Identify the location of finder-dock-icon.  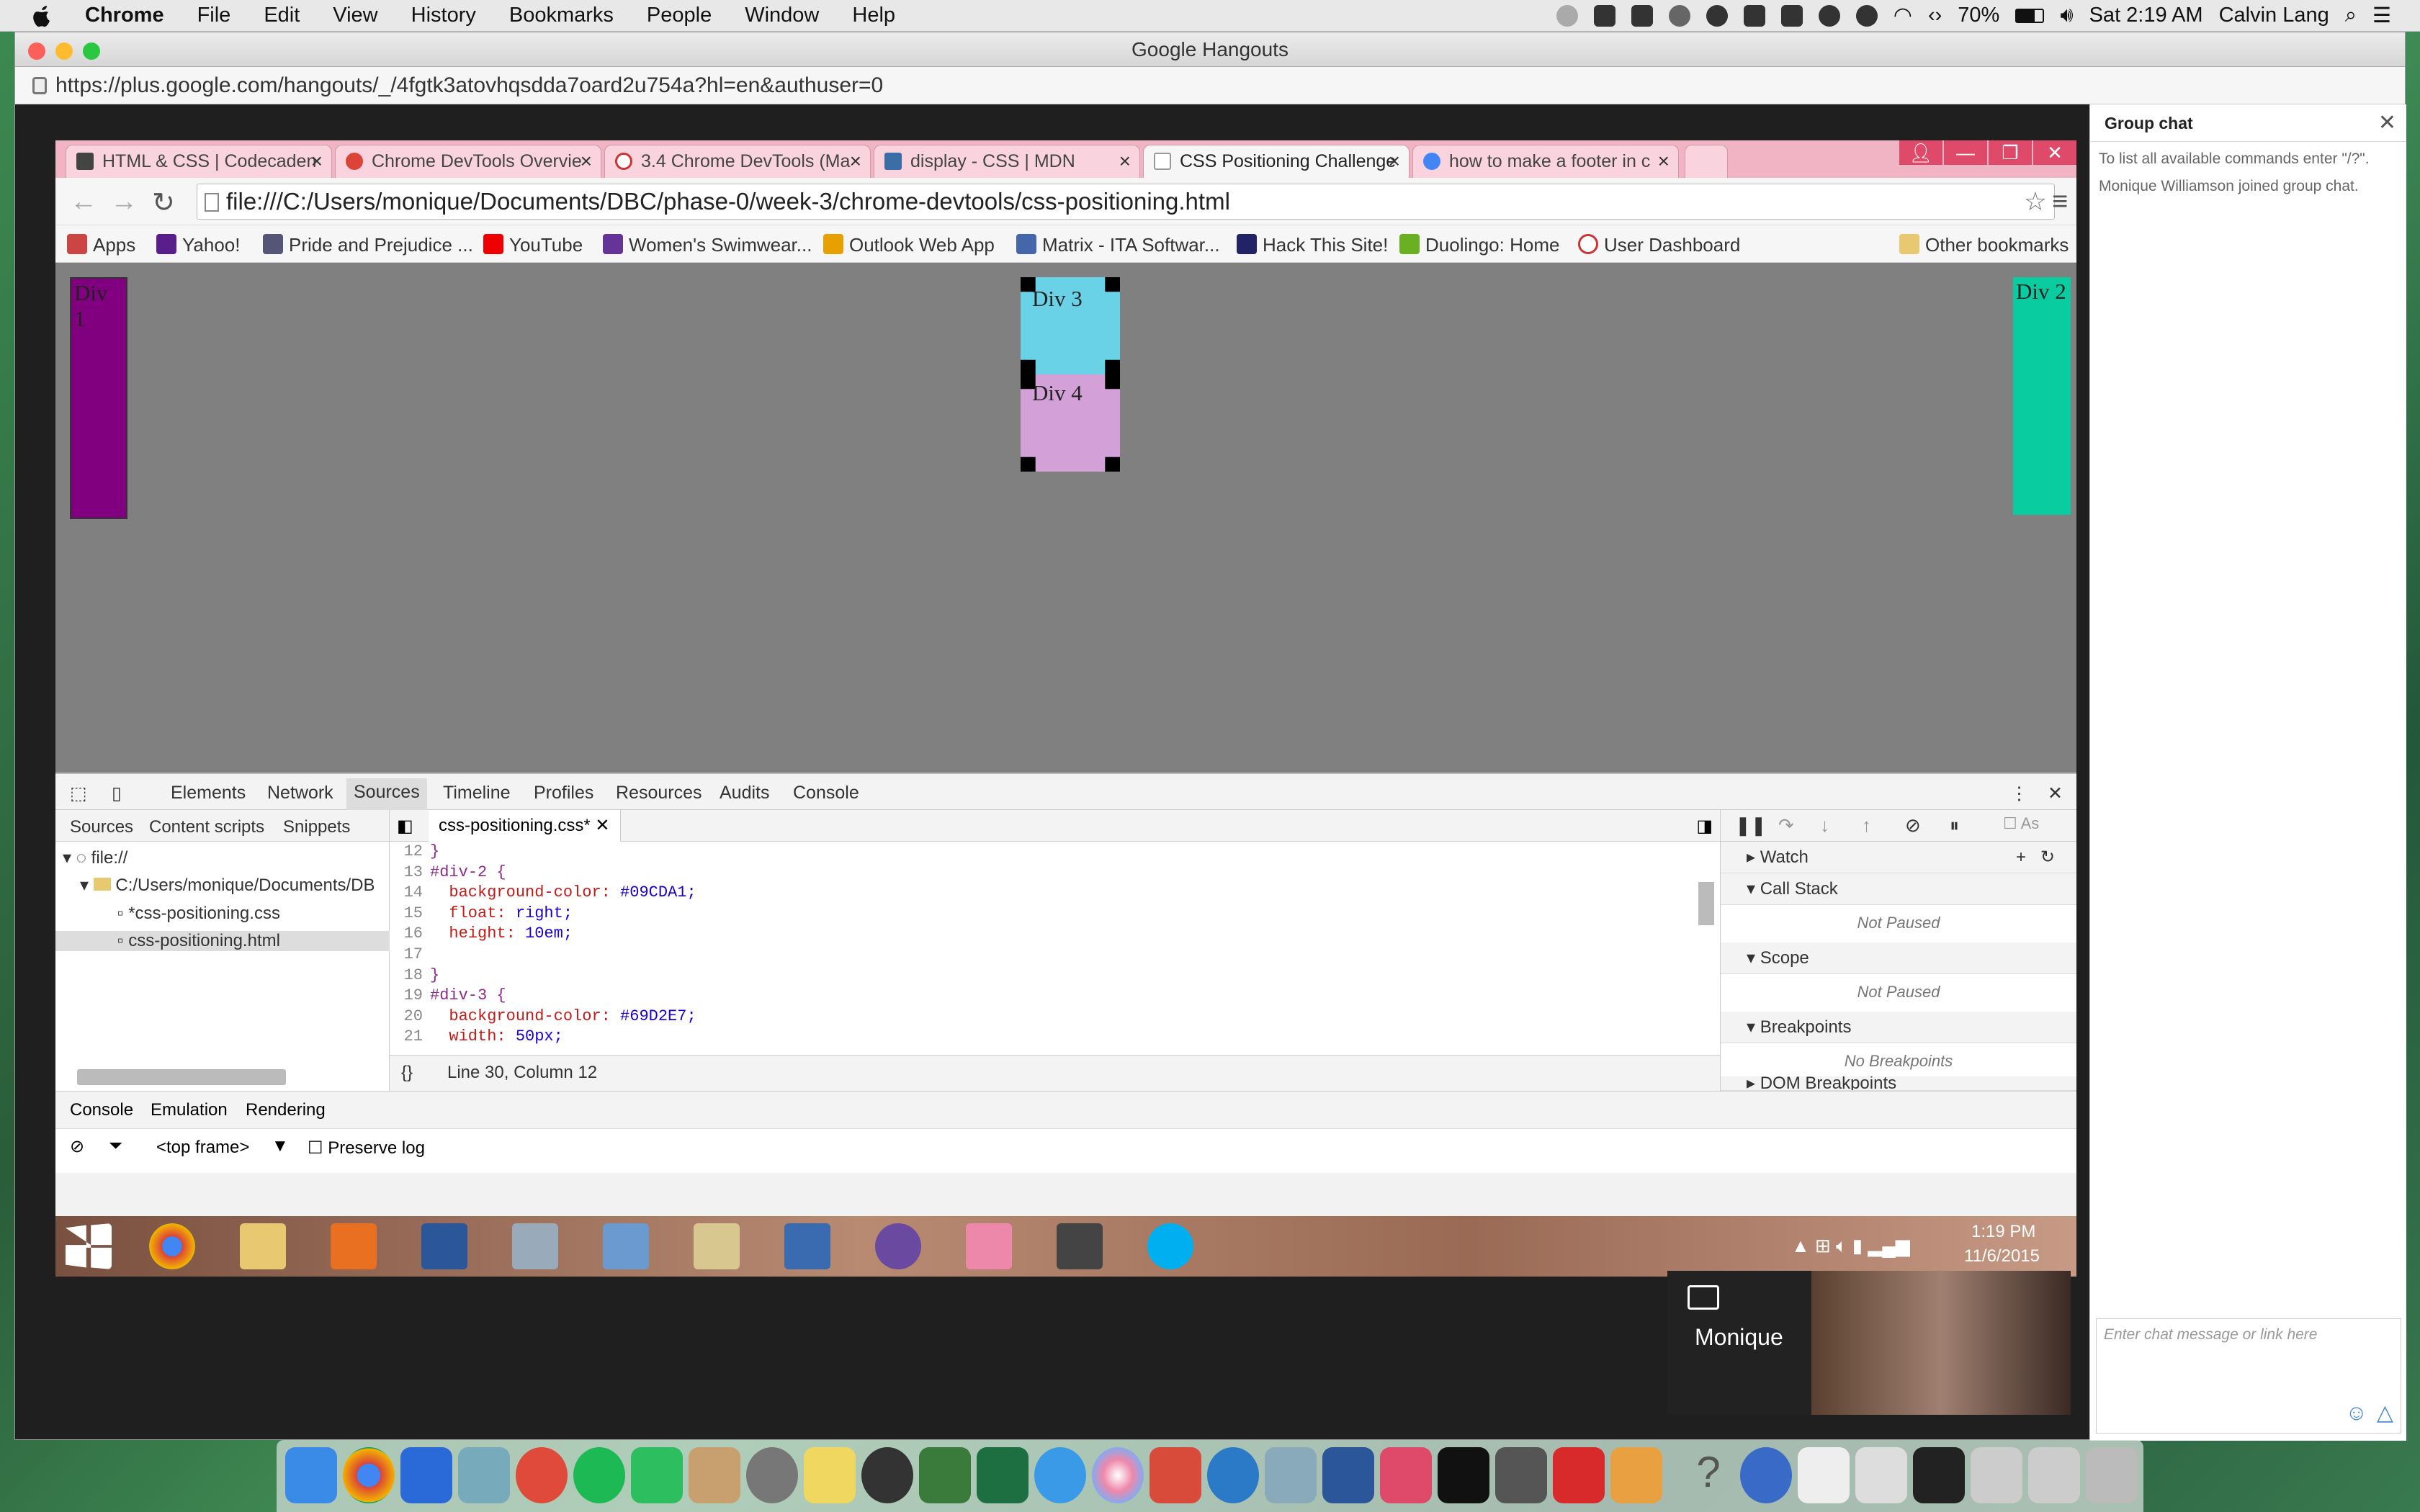
(311, 1475).